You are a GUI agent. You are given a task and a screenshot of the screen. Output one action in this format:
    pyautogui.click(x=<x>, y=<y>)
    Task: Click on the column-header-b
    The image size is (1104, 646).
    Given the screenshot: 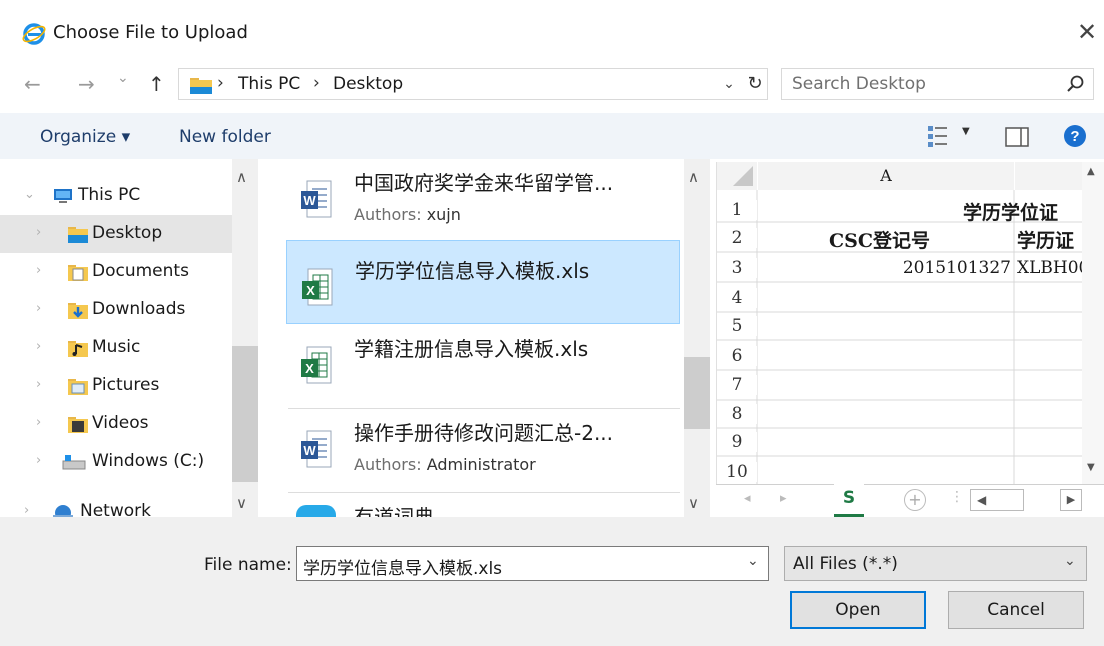 What is the action you would take?
    pyautogui.click(x=1050, y=176)
    